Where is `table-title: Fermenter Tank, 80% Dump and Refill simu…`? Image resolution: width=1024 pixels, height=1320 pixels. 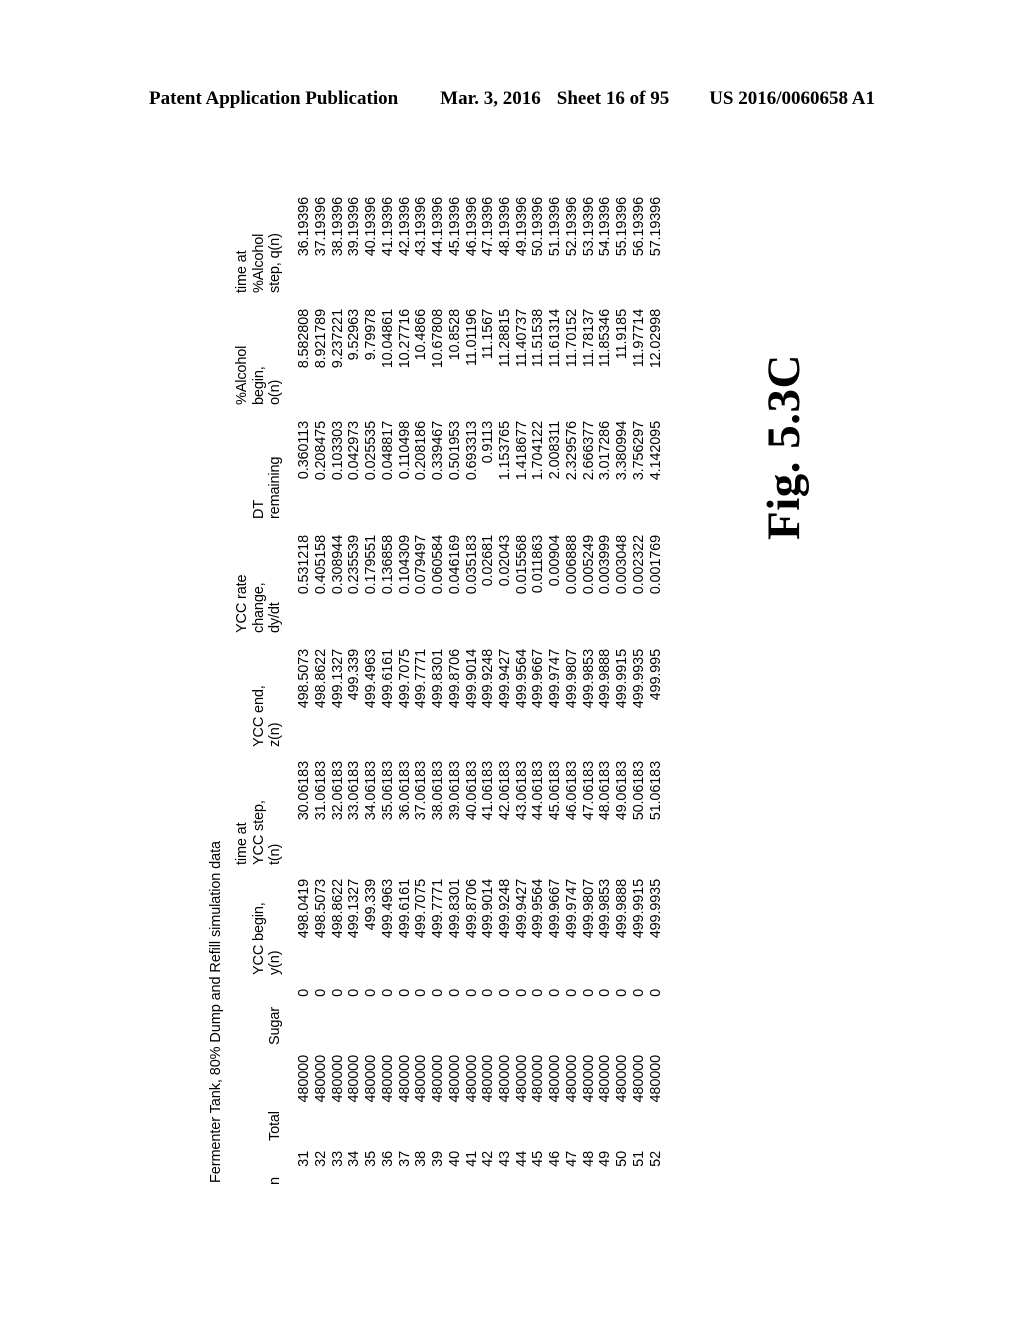
table-title: Fermenter Tank, 80% Dump and Refill simu… is located at coordinates (216, 1012).